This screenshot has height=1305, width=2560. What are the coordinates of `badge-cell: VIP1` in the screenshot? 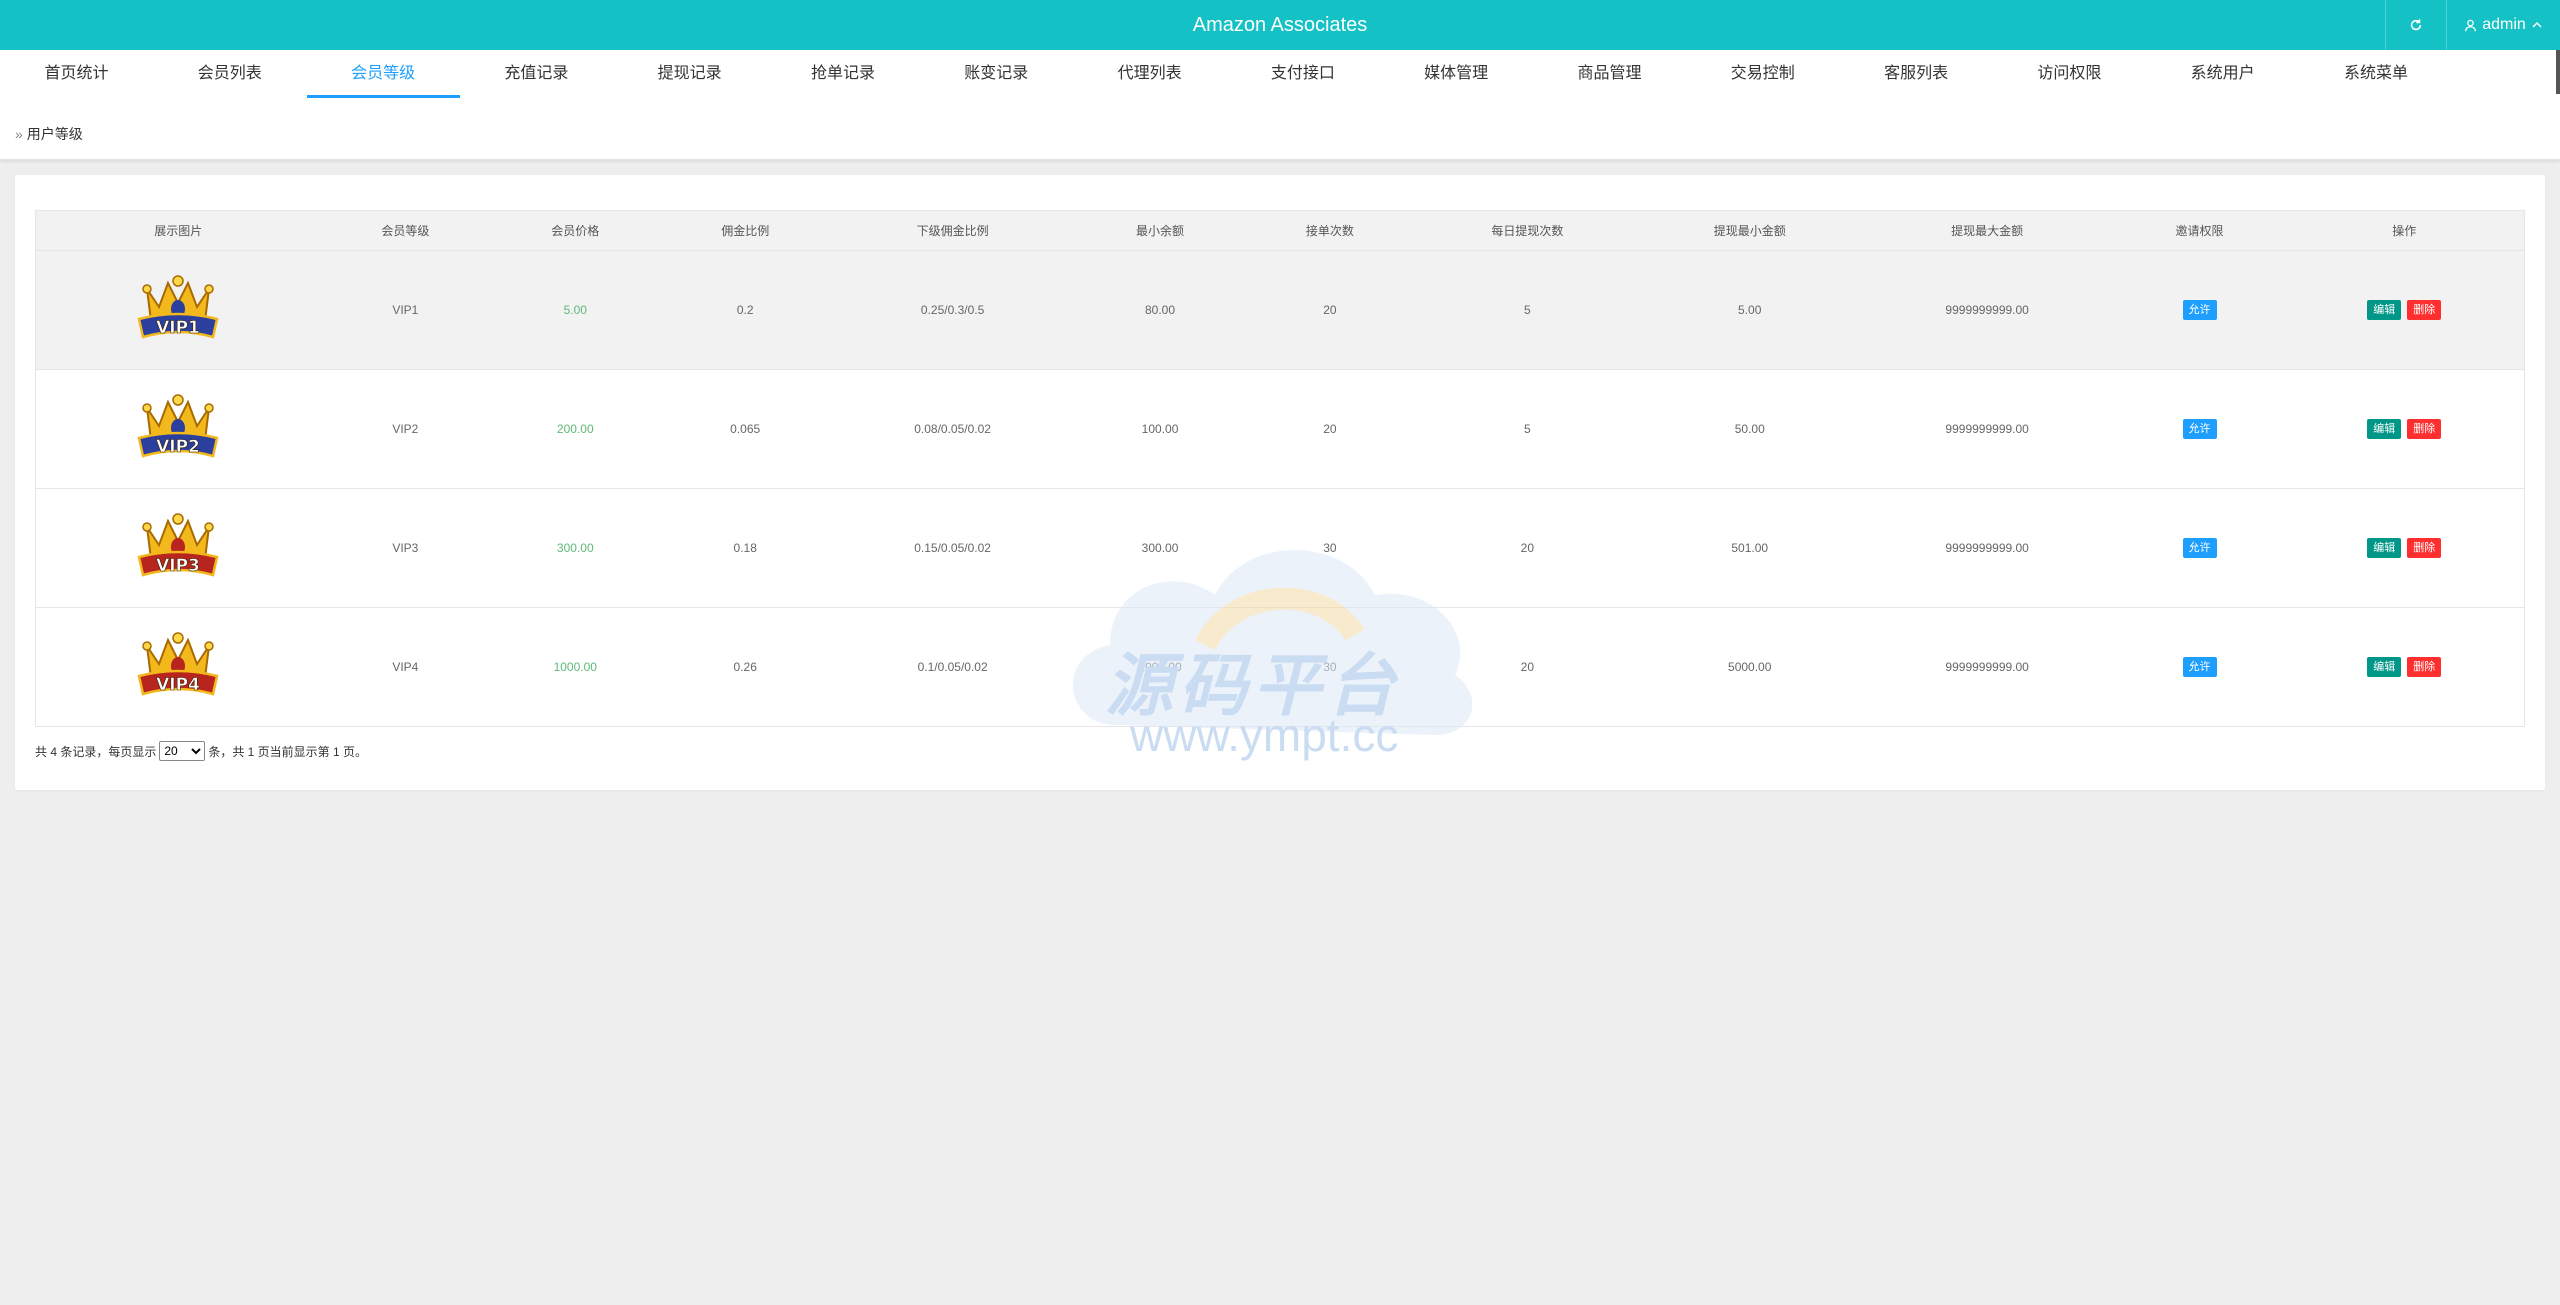 It's located at (178, 310).